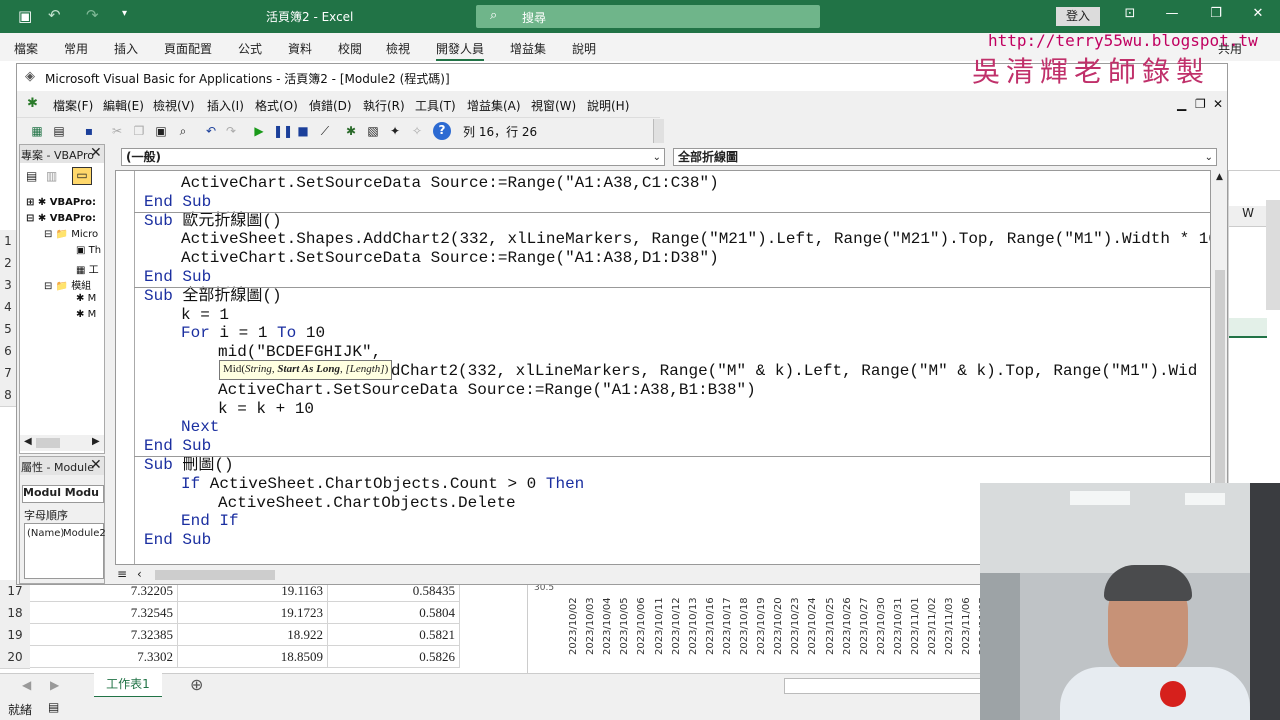  I want to click on redo-icon: ↷, so click(231, 131).